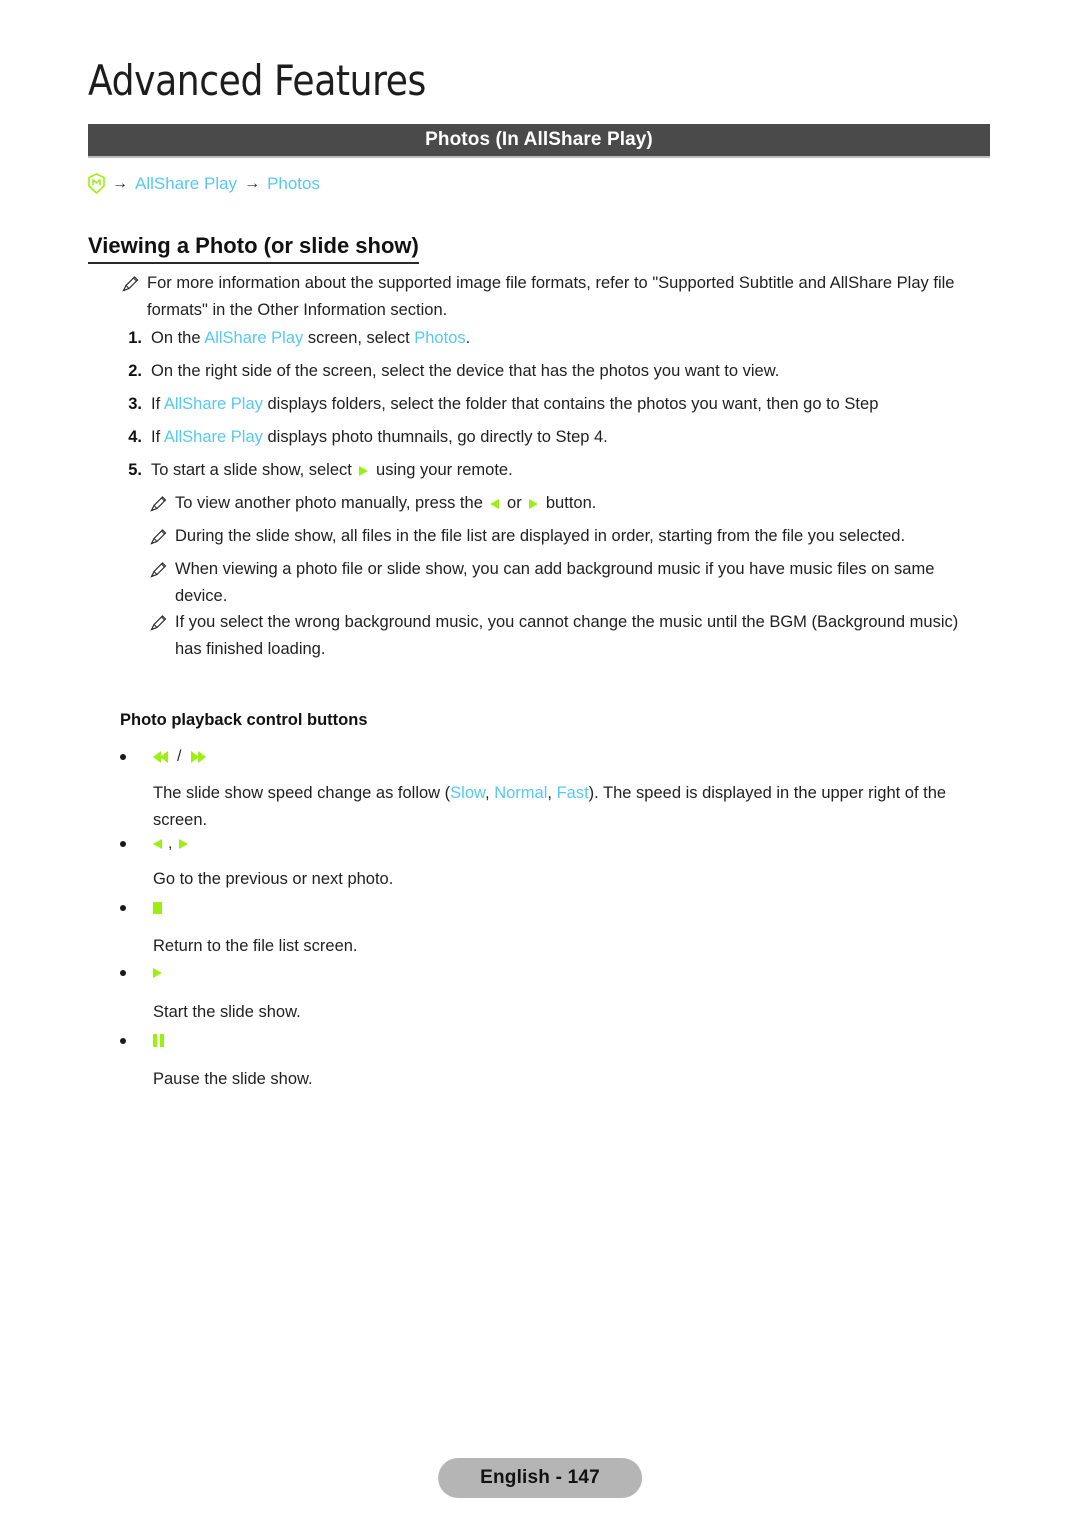 The width and height of the screenshot is (1080, 1534). What do you see at coordinates (142, 1040) in the screenshot?
I see `control-item-pause` at bounding box center [142, 1040].